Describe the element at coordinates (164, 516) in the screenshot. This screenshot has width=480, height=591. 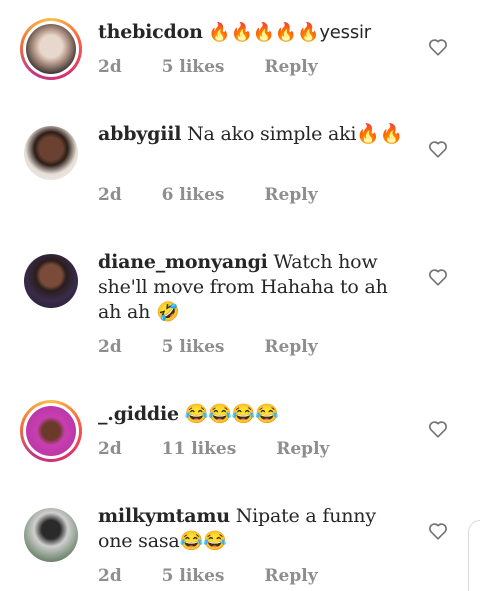
I see `comment-username: milkymtamu` at that location.